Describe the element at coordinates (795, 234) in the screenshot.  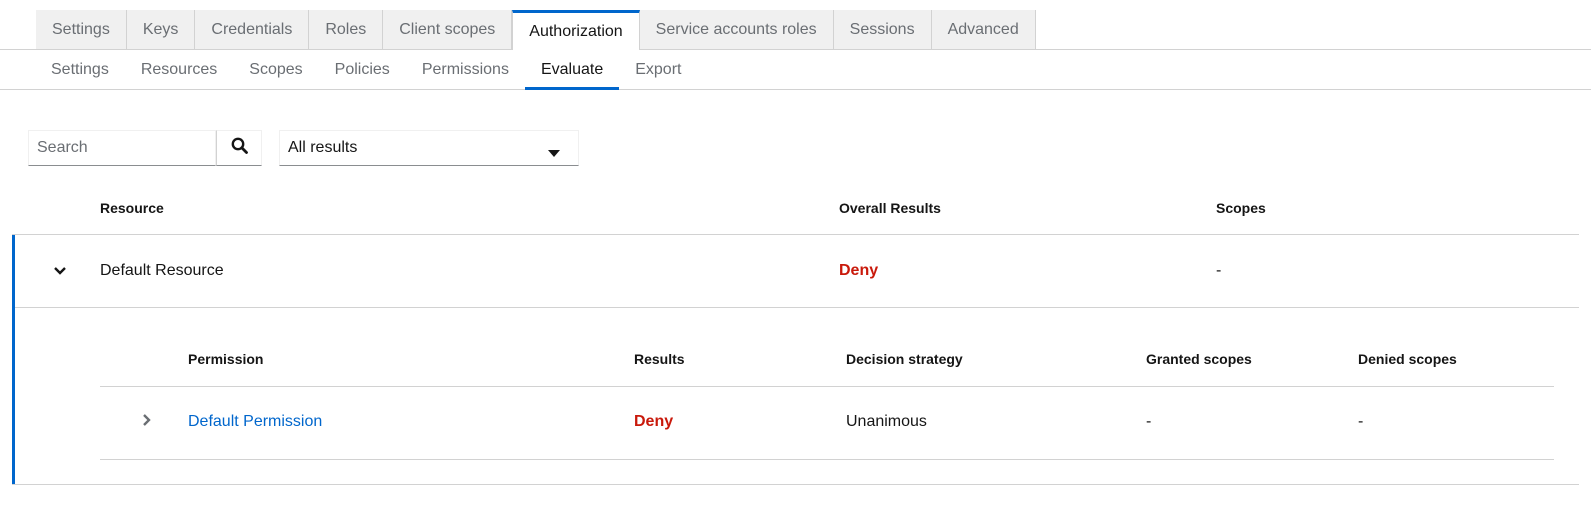
I see `header-divider` at that location.